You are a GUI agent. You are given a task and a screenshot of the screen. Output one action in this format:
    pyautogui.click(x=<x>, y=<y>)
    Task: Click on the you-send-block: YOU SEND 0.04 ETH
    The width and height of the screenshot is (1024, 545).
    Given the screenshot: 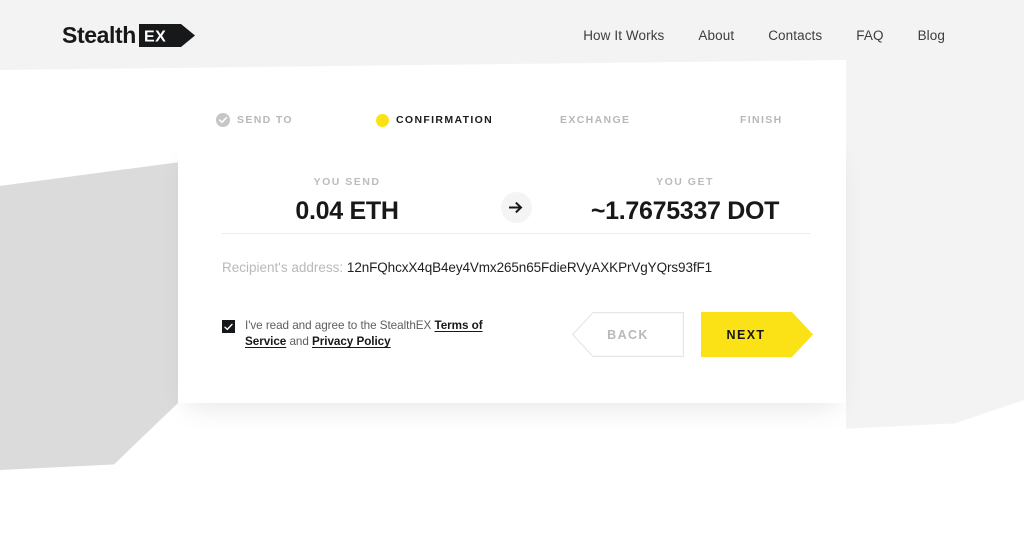 What is the action you would take?
    pyautogui.click(x=347, y=201)
    